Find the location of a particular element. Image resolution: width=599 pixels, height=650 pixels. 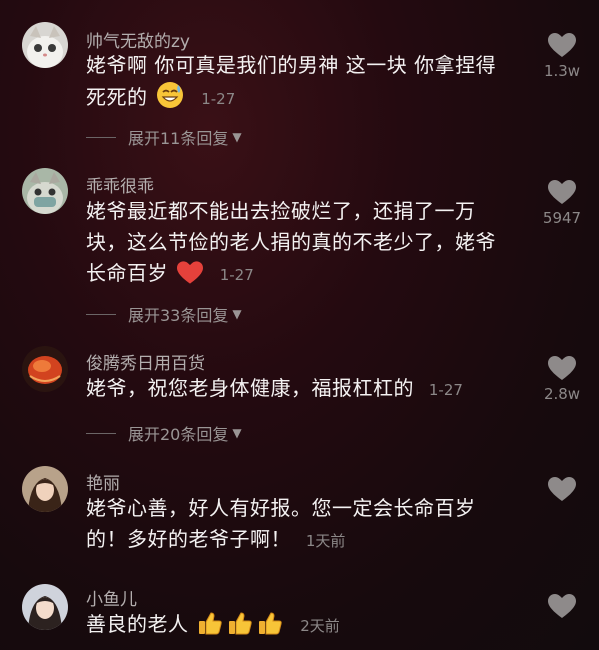

red-heart-emoji is located at coordinates (189, 277).